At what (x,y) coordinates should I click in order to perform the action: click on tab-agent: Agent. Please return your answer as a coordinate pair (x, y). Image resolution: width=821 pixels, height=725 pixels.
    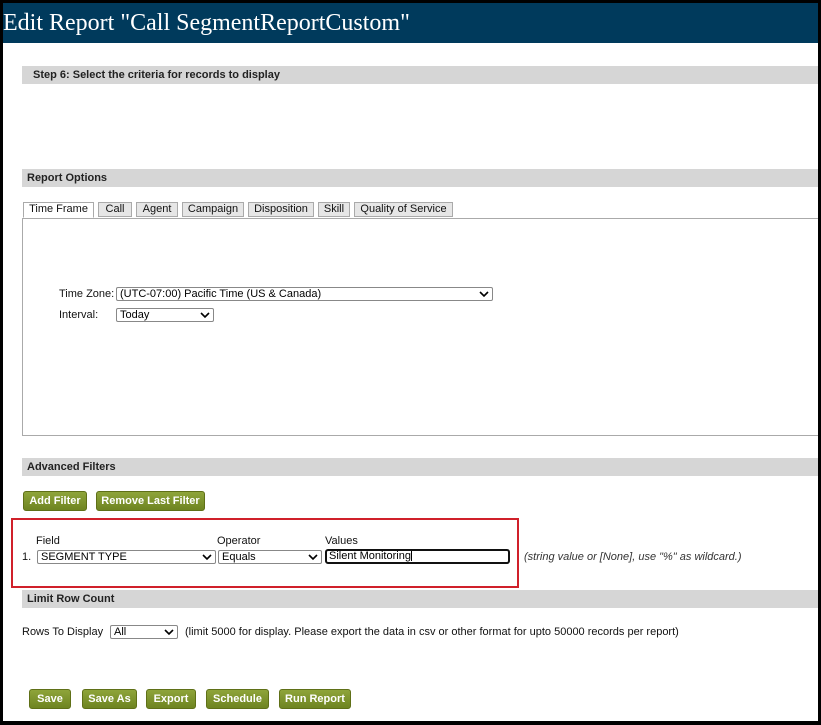
    Looking at the image, I should click on (157, 209).